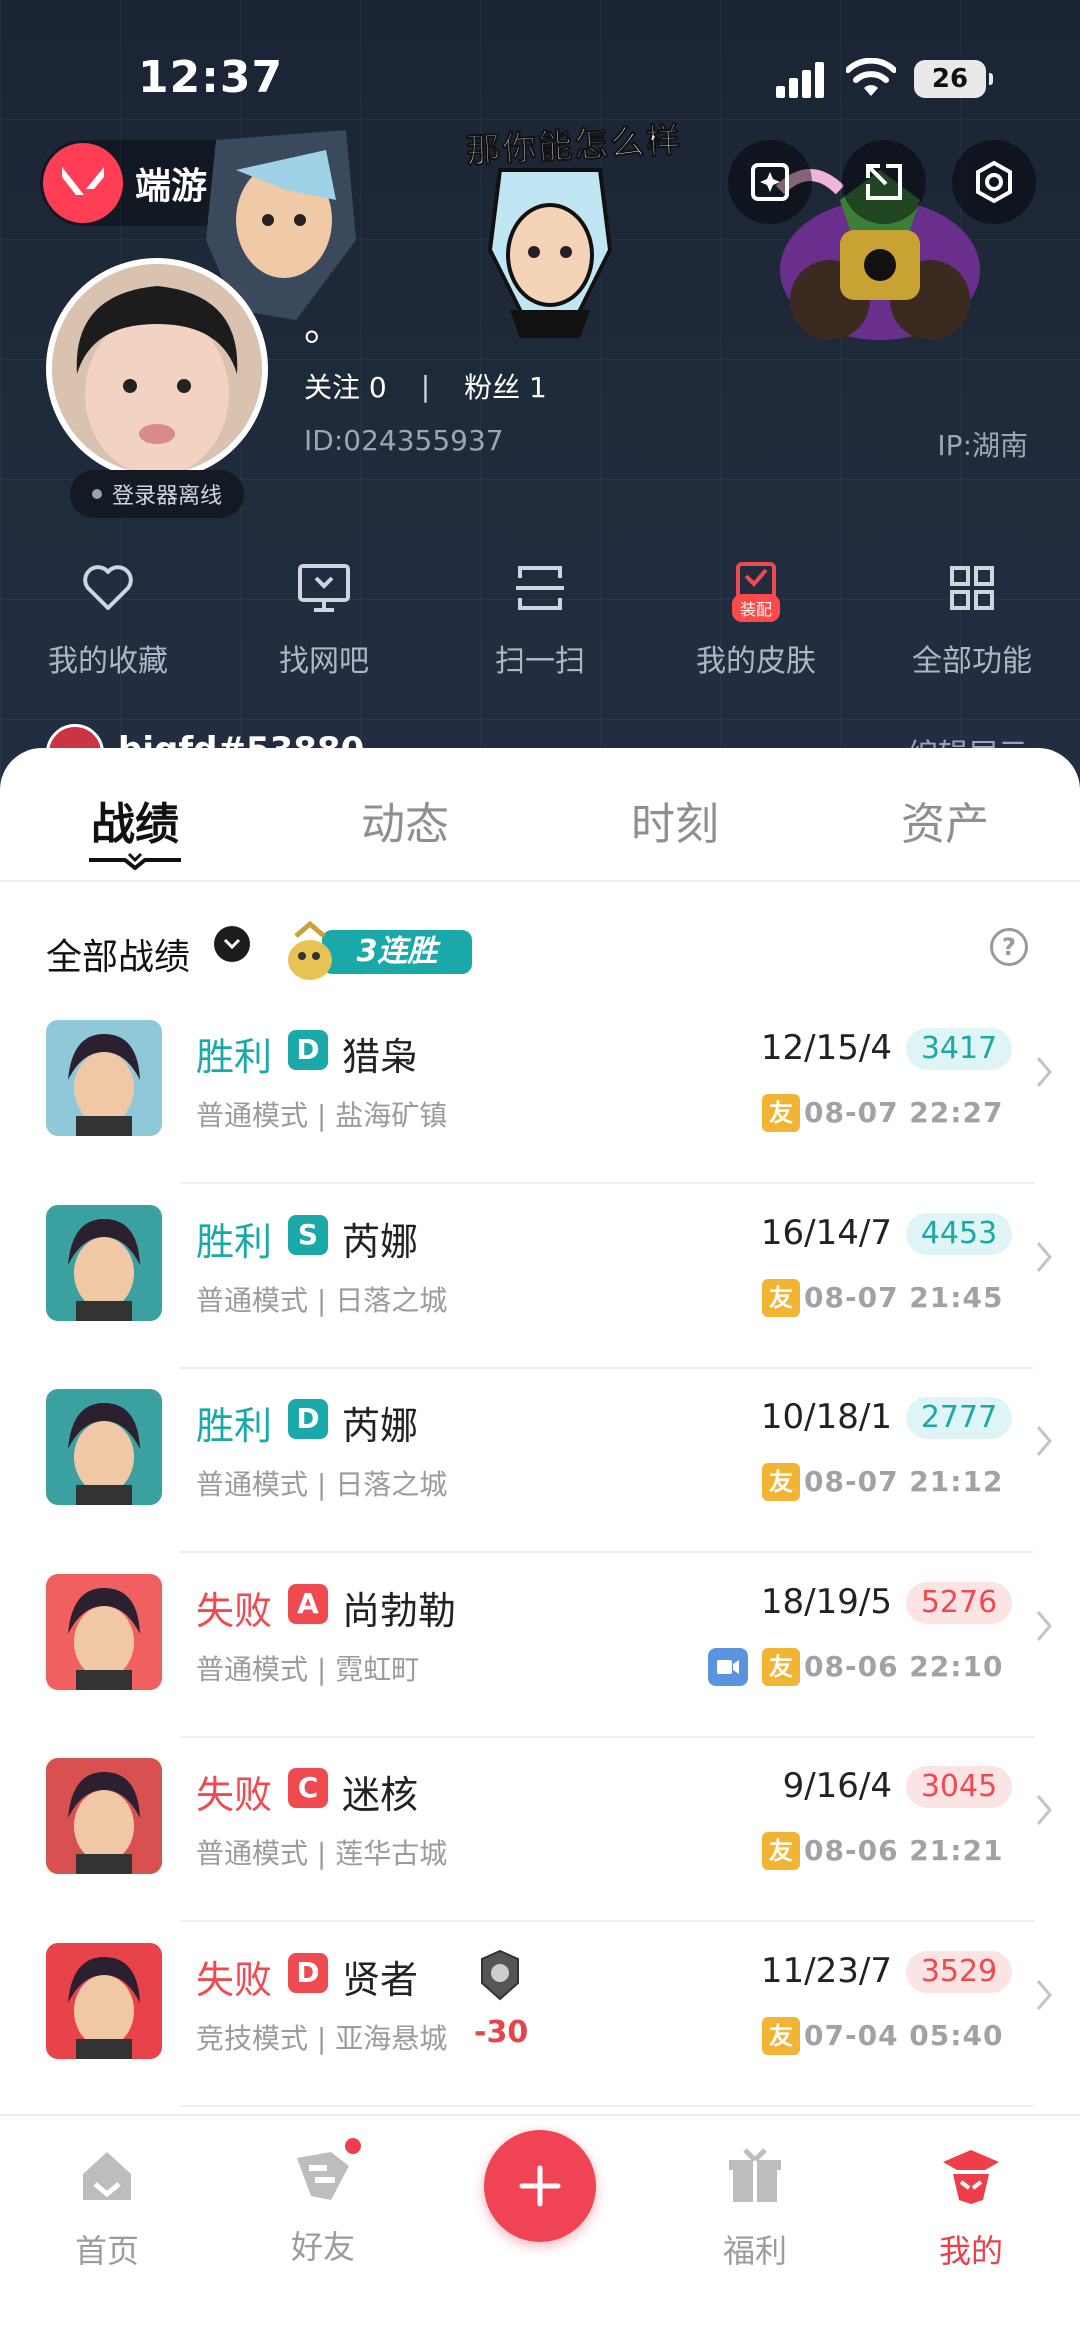 The width and height of the screenshot is (1080, 2341). What do you see at coordinates (994, 182) in the screenshot?
I see `settings-button` at bounding box center [994, 182].